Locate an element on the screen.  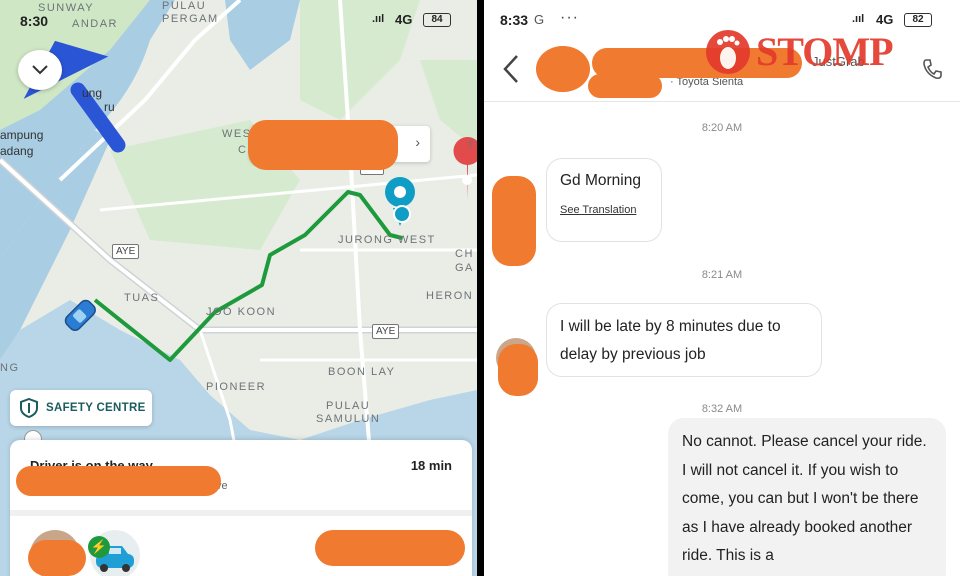
status-time: 8:33 is located at coordinates (514, 20).